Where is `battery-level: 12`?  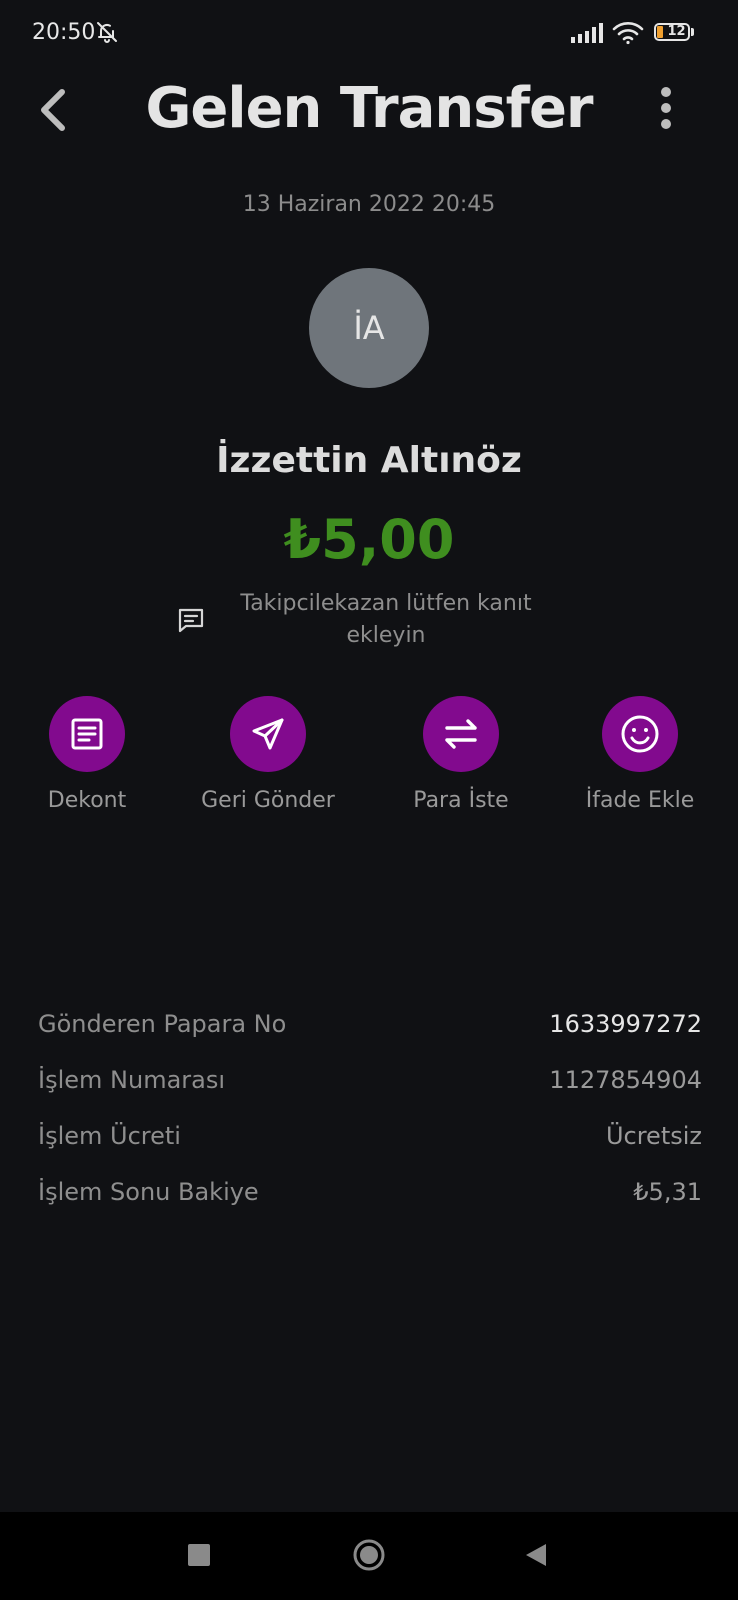
battery-level: 12 is located at coordinates (676, 31).